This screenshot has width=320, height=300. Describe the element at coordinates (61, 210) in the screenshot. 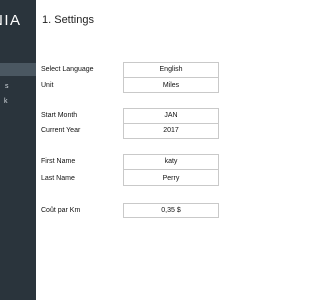

I see `cost-per-km-label: Coût par Km` at that location.